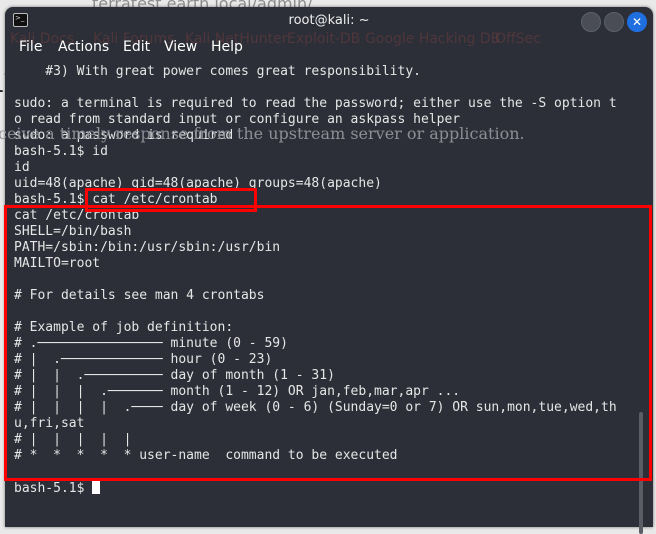  I want to click on bookmark: Exploit-DB, so click(324, 39).